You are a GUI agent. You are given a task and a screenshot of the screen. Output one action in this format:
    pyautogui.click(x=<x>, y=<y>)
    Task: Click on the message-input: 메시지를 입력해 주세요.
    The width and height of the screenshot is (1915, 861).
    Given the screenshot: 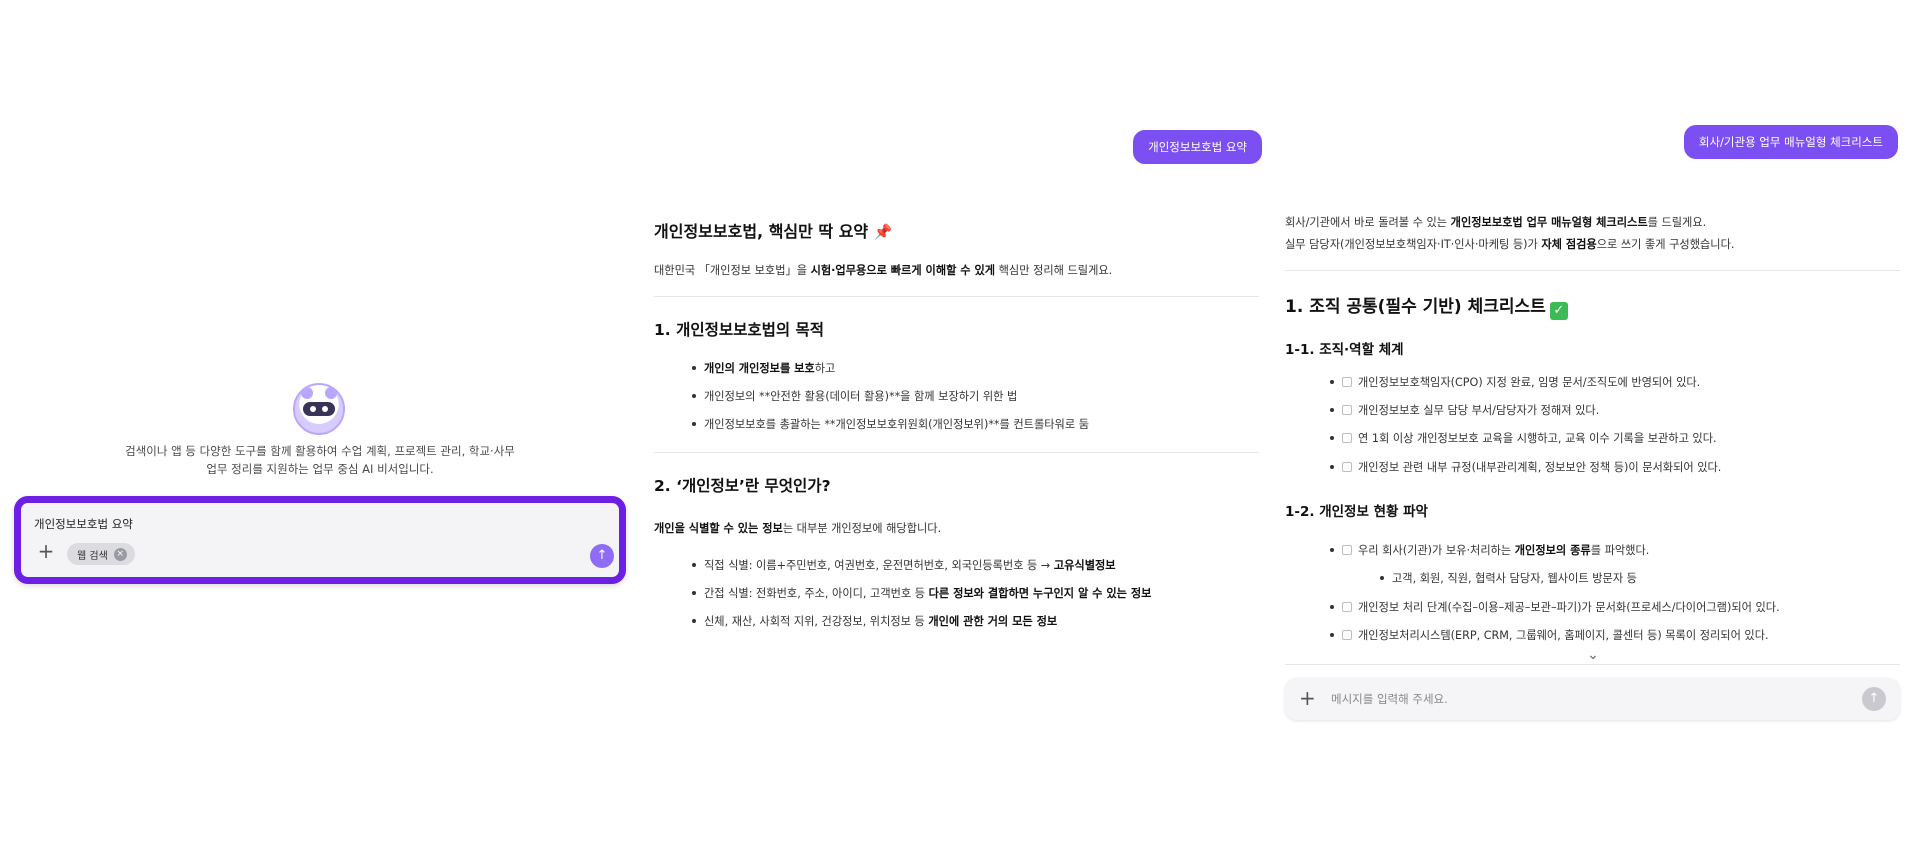 What is the action you would take?
    pyautogui.click(x=1389, y=699)
    